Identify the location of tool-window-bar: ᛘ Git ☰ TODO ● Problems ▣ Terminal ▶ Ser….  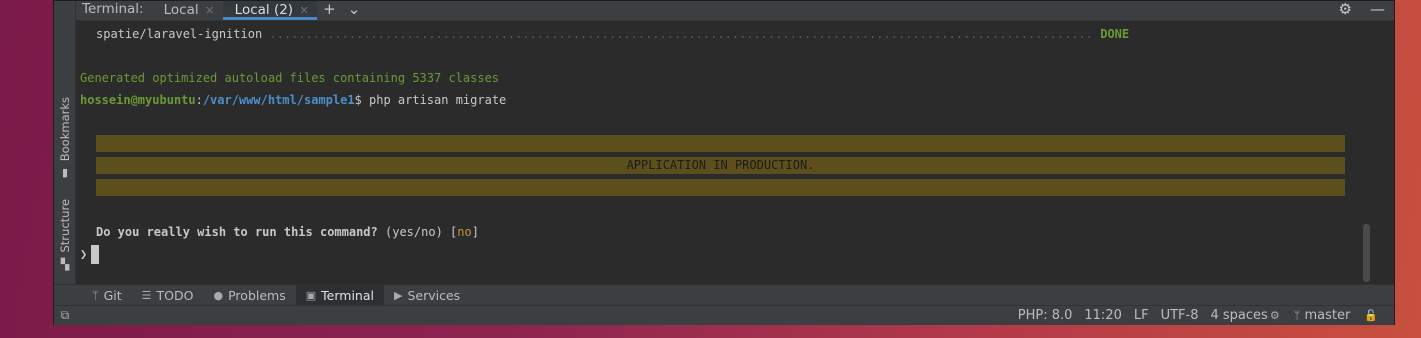
(724, 294).